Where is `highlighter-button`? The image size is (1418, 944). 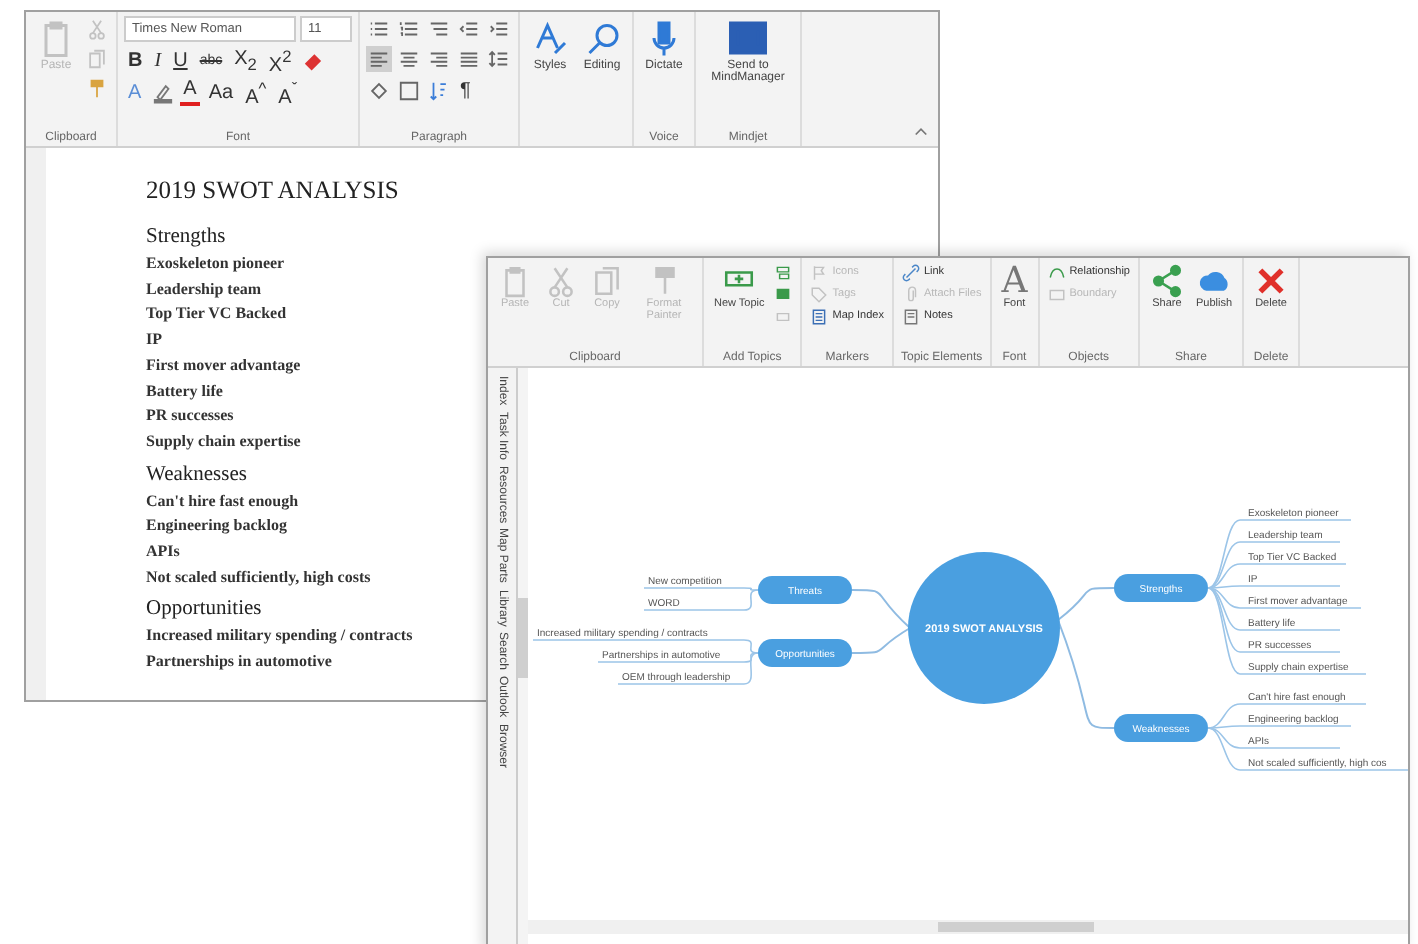 highlighter-button is located at coordinates (162, 92).